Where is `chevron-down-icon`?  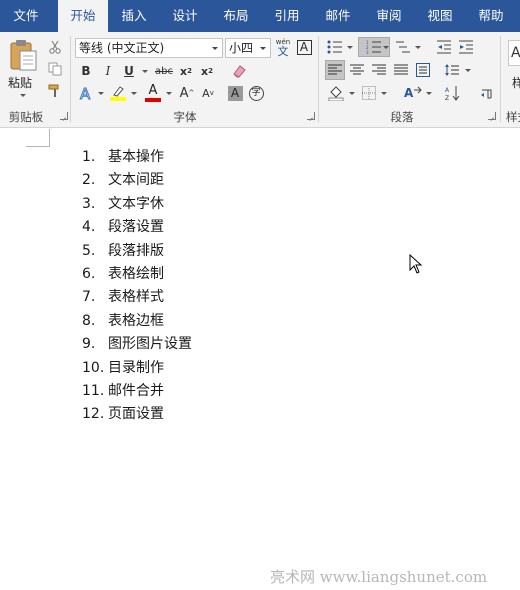 chevron-down-icon is located at coordinates (263, 48).